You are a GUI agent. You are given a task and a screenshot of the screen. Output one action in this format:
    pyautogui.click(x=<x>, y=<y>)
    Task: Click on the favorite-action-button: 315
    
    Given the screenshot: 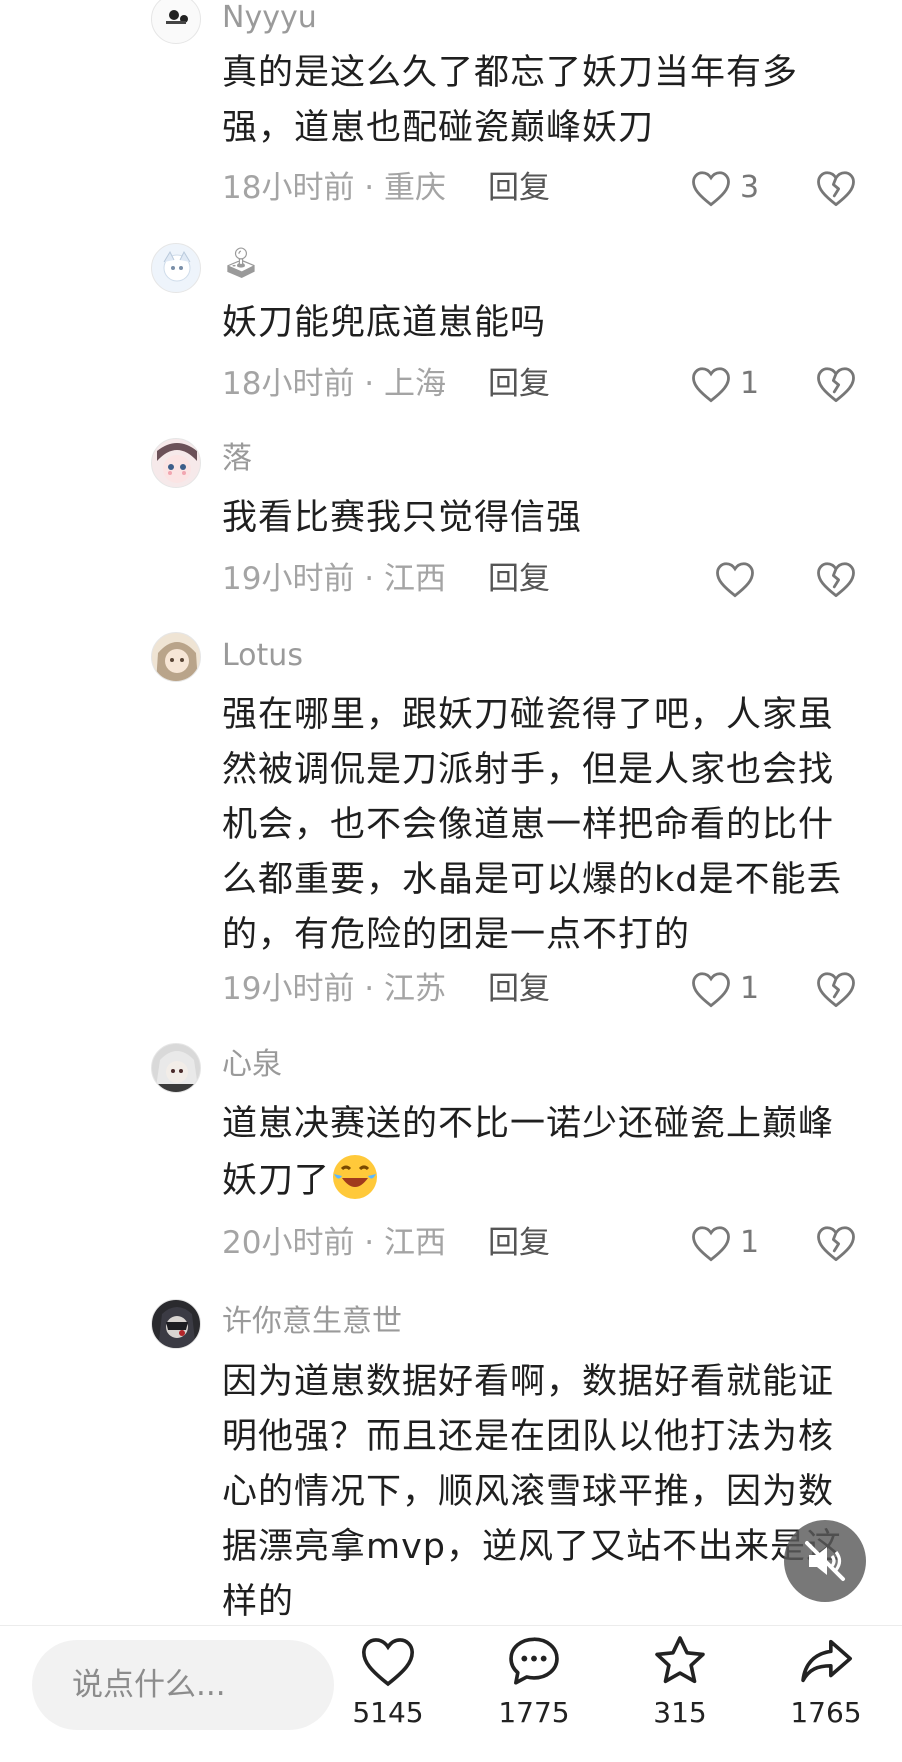 What is the action you would take?
    pyautogui.click(x=680, y=1681)
    